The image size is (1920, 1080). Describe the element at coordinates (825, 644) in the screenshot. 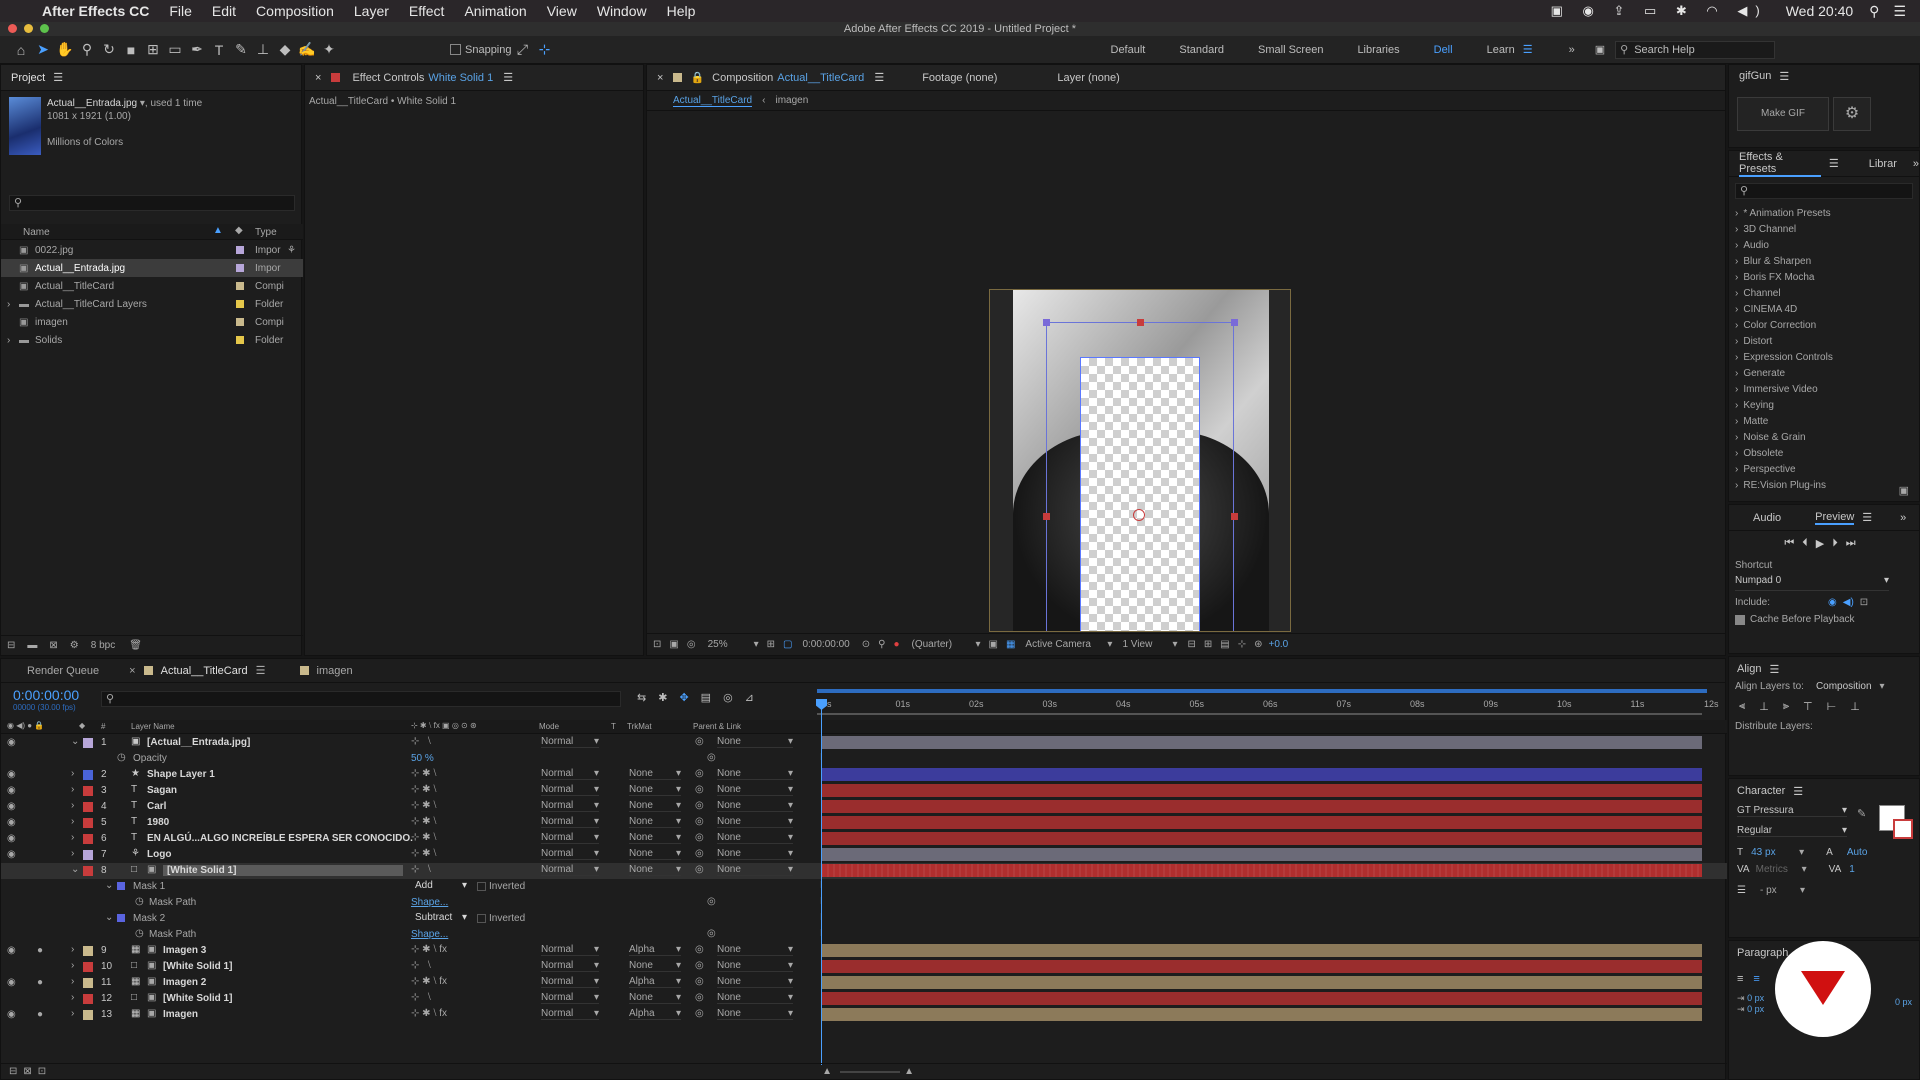

I see `current-time: 0:00:00:00` at that location.